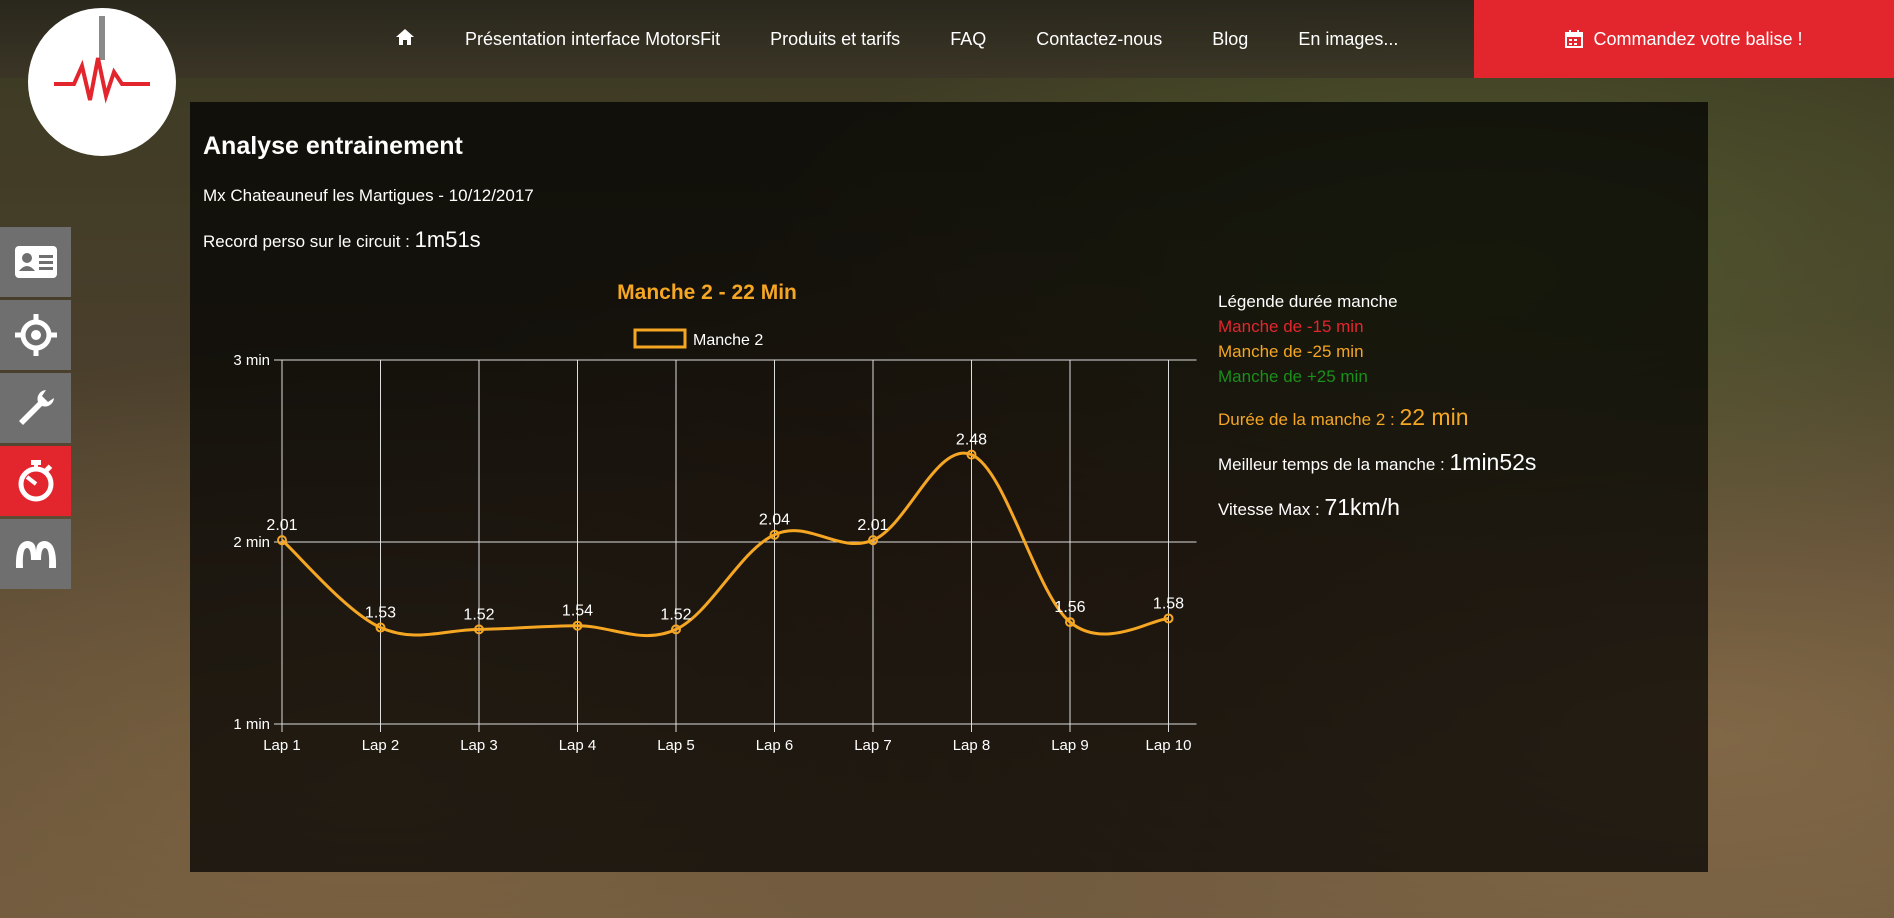 The height and width of the screenshot is (918, 1894). I want to click on nav-blog: Blog, so click(1230, 39).